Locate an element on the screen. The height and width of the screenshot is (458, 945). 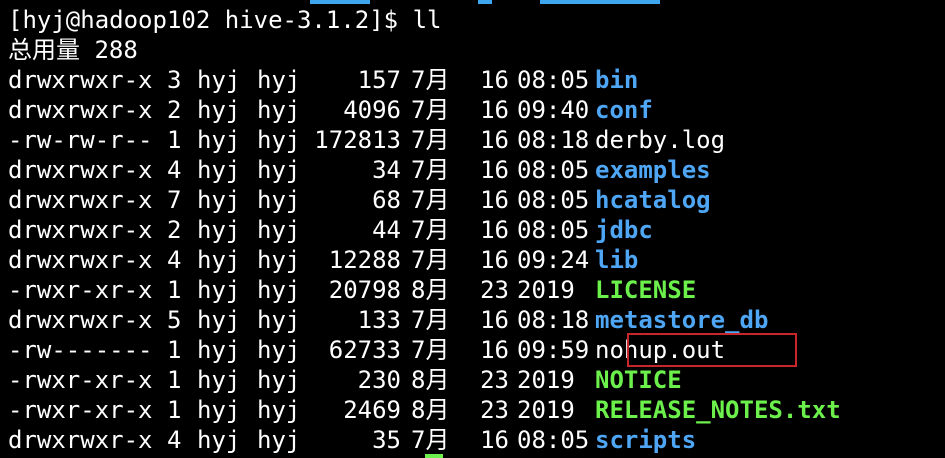
listing-row: -rwxr-xr-x 1 hyj hyj 230 8月 23 2019 NOTICE is located at coordinates (345, 380).